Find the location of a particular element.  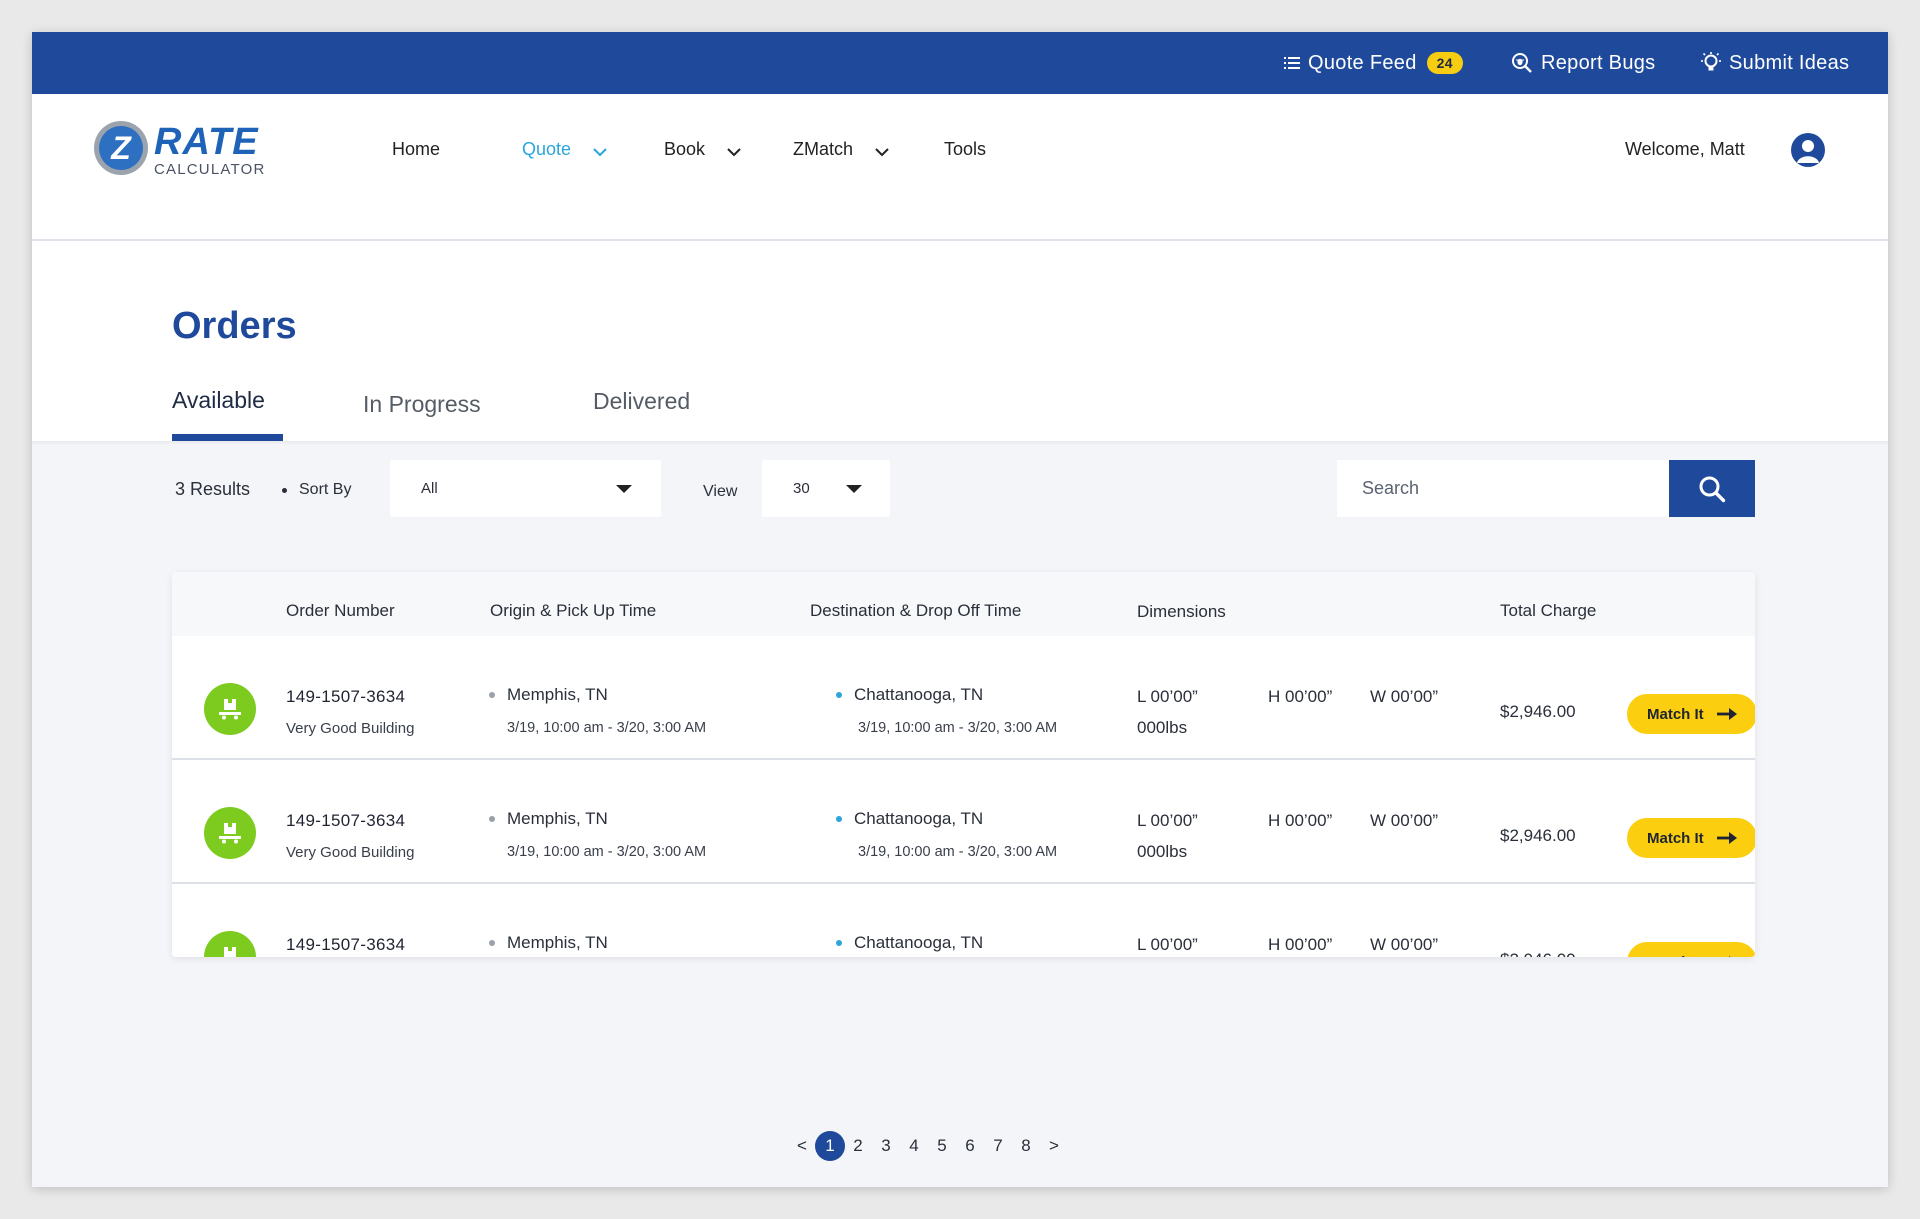

tab-in-progress: In Progress is located at coordinates (422, 404).